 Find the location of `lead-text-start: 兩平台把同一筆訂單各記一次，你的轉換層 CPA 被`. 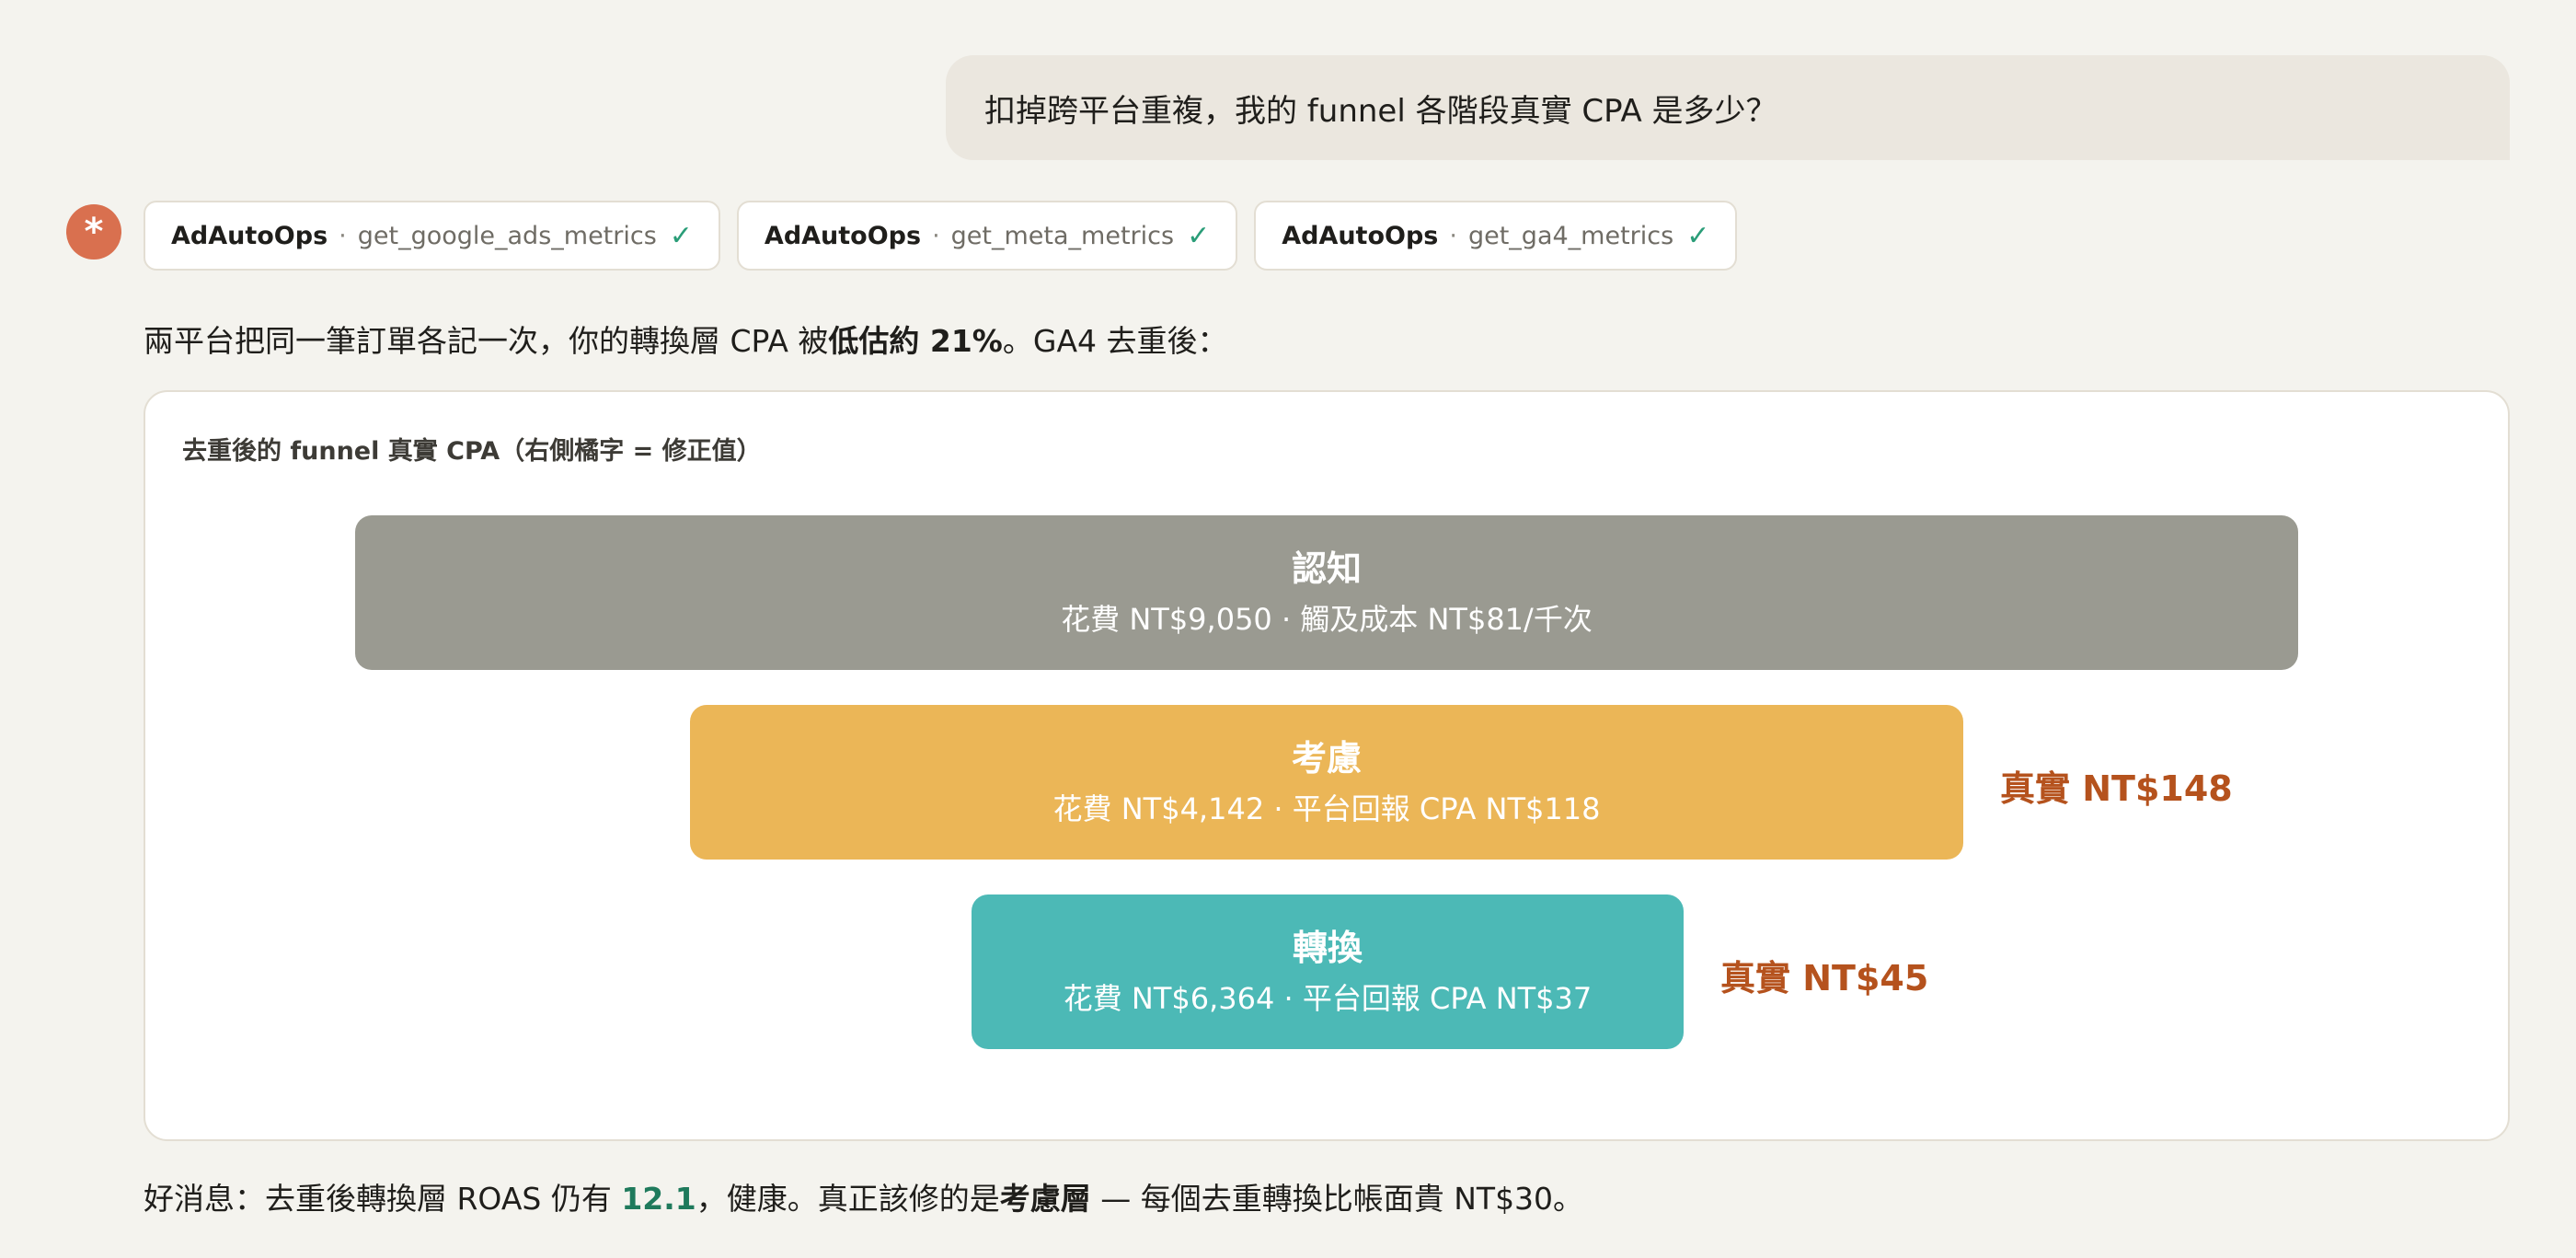

lead-text-start: 兩平台把同一筆訂單各記一次，你的轉換層 CPA 被 is located at coordinates (486, 341).